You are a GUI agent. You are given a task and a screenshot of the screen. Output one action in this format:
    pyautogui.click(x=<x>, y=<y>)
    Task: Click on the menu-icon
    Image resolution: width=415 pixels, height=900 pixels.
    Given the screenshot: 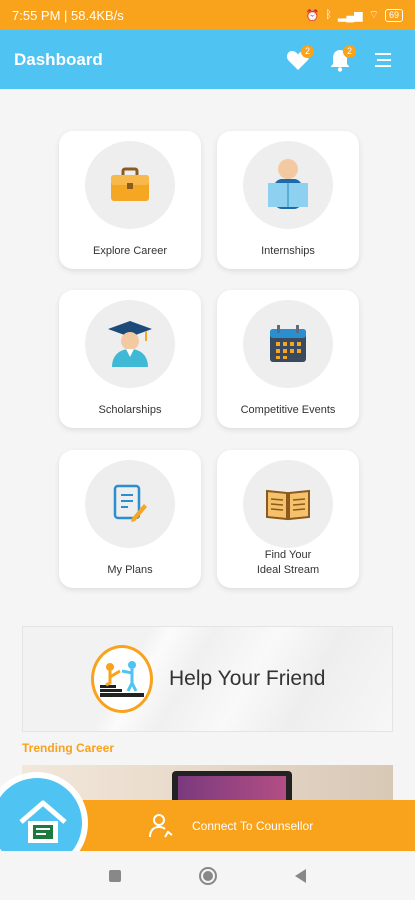 What is the action you would take?
    pyautogui.click(x=383, y=59)
    